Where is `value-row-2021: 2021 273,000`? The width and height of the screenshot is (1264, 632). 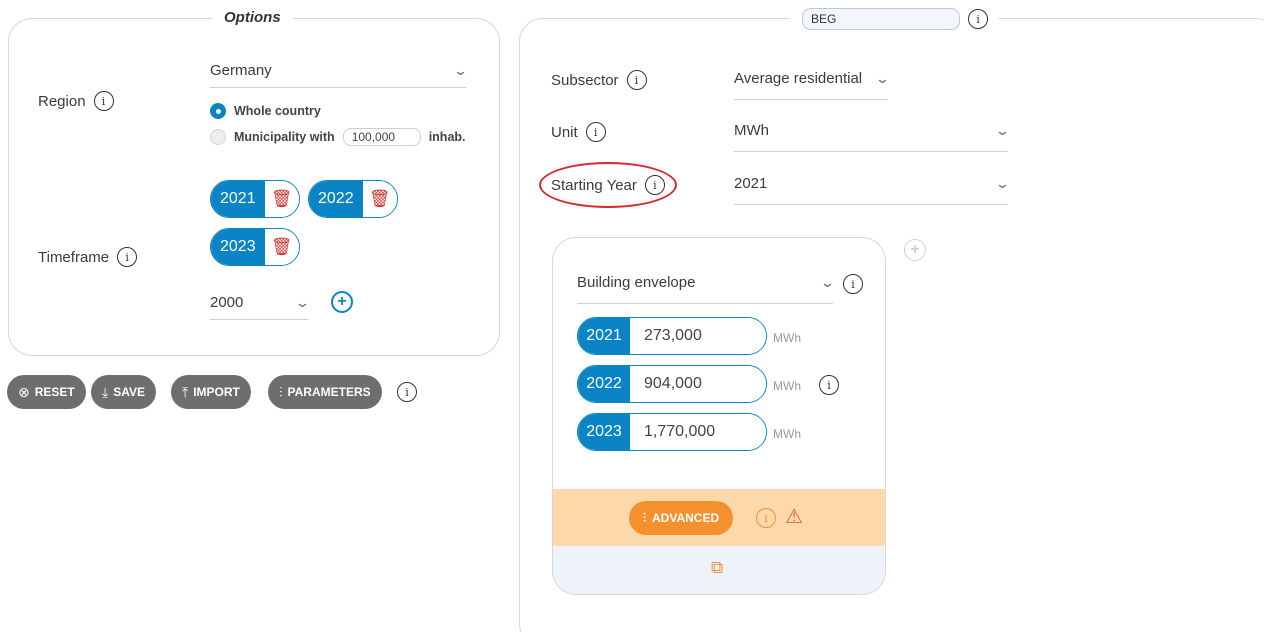
value-row-2021: 2021 273,000 is located at coordinates (672, 336).